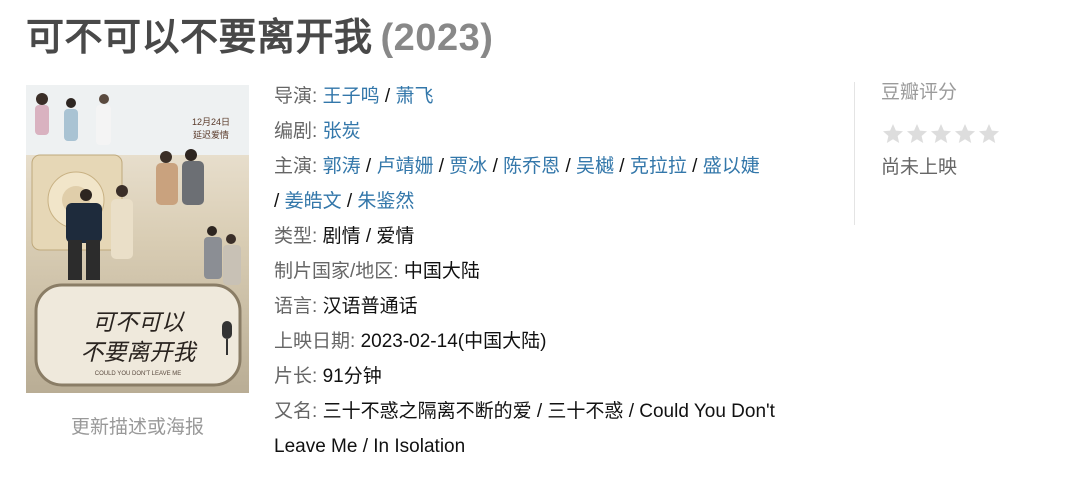 The width and height of the screenshot is (1080, 488). Describe the element at coordinates (334, 271) in the screenshot. I see `country-label: 制片国家/地区` at that location.